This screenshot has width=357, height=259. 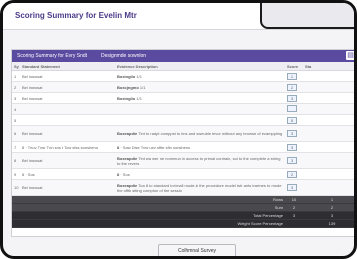 I want to click on table-row: 5 5, so click(x=183, y=120).